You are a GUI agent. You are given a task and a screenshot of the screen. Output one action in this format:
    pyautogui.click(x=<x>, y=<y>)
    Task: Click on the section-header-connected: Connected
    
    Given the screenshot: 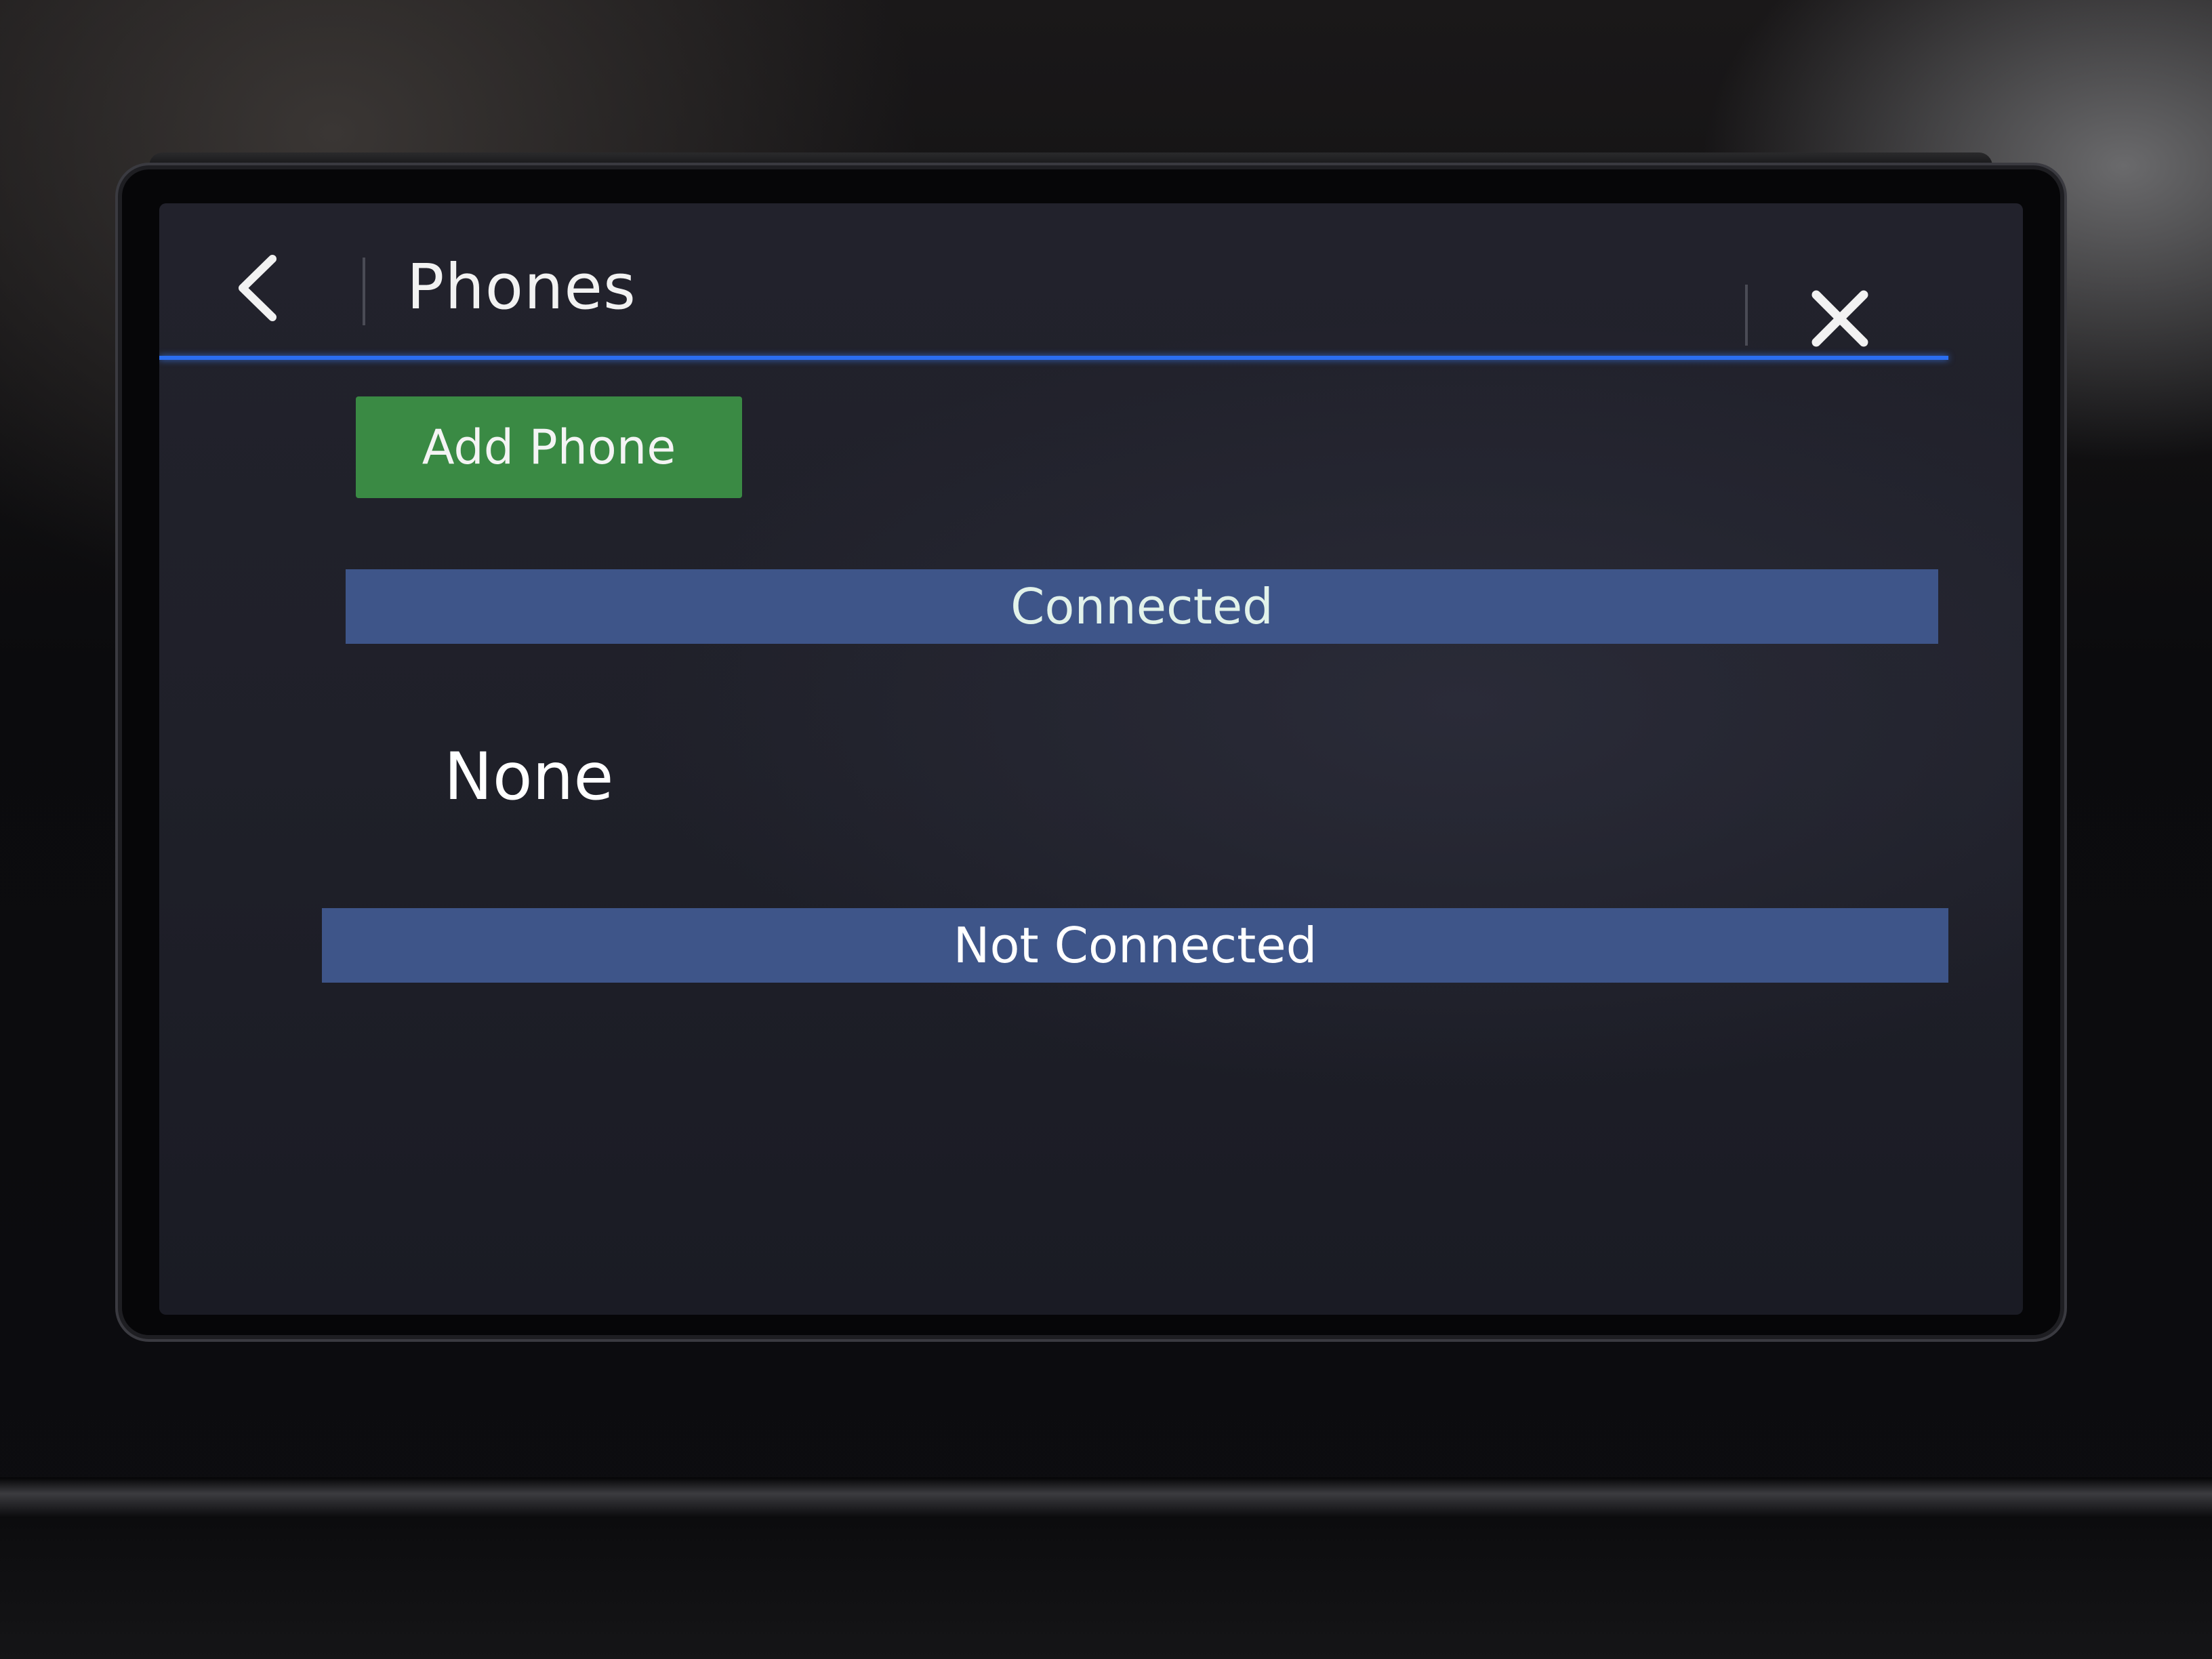 What is the action you would take?
    pyautogui.click(x=1142, y=606)
    